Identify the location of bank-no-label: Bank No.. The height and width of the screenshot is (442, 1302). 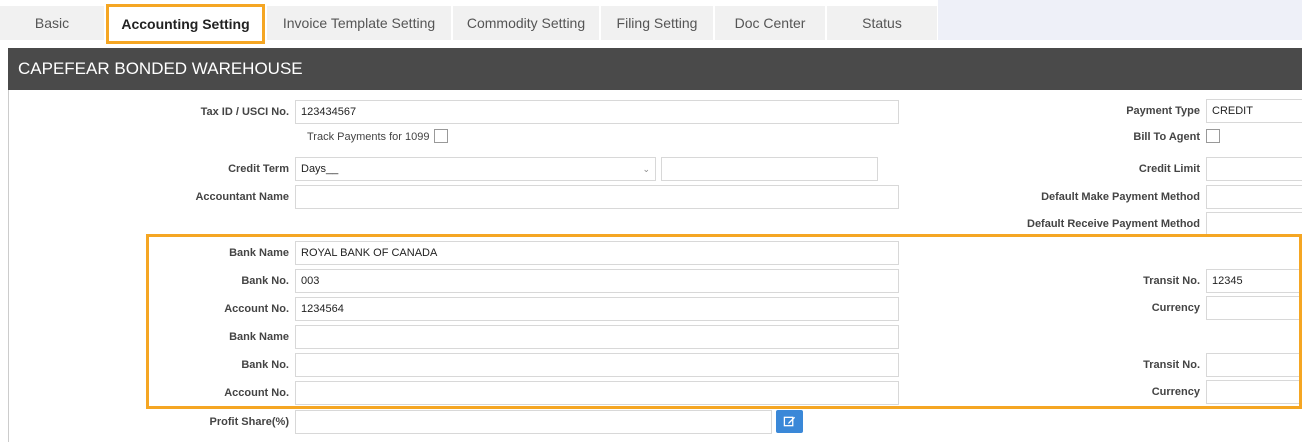
(265, 281).